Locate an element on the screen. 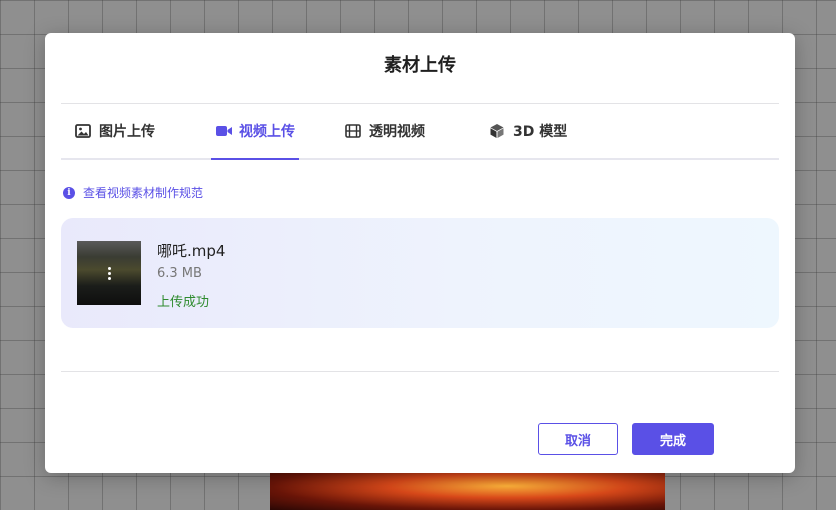 The width and height of the screenshot is (836, 510). info-icon: i is located at coordinates (69, 192).